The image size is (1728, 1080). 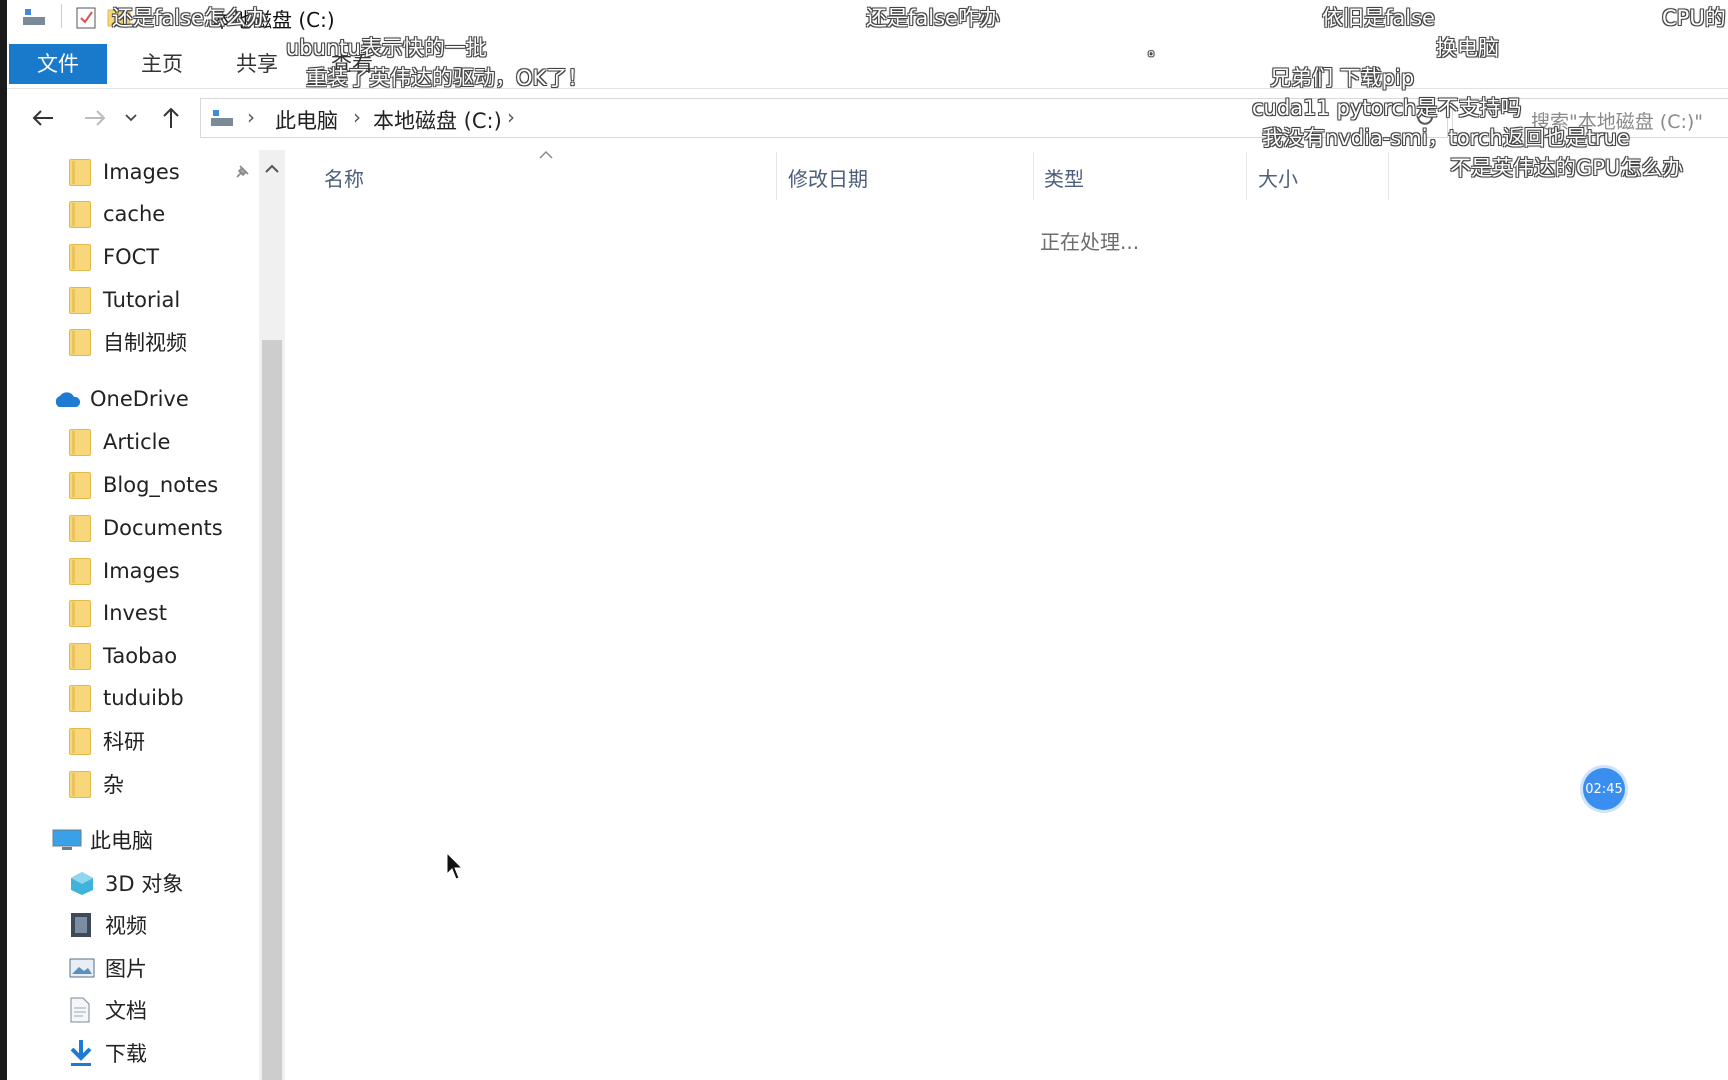 I want to click on sidebar-item-label: Taobao, so click(x=140, y=656).